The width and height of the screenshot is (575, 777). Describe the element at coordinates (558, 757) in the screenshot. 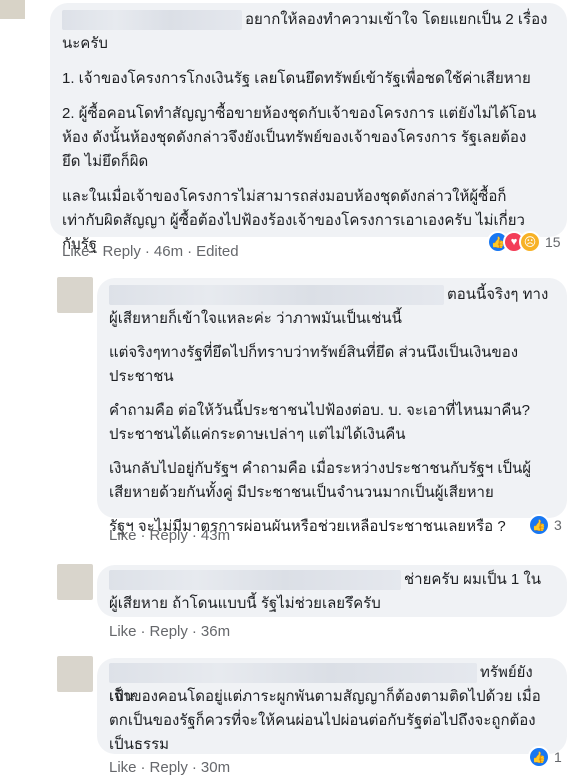

I see `reaction-count: 1` at that location.